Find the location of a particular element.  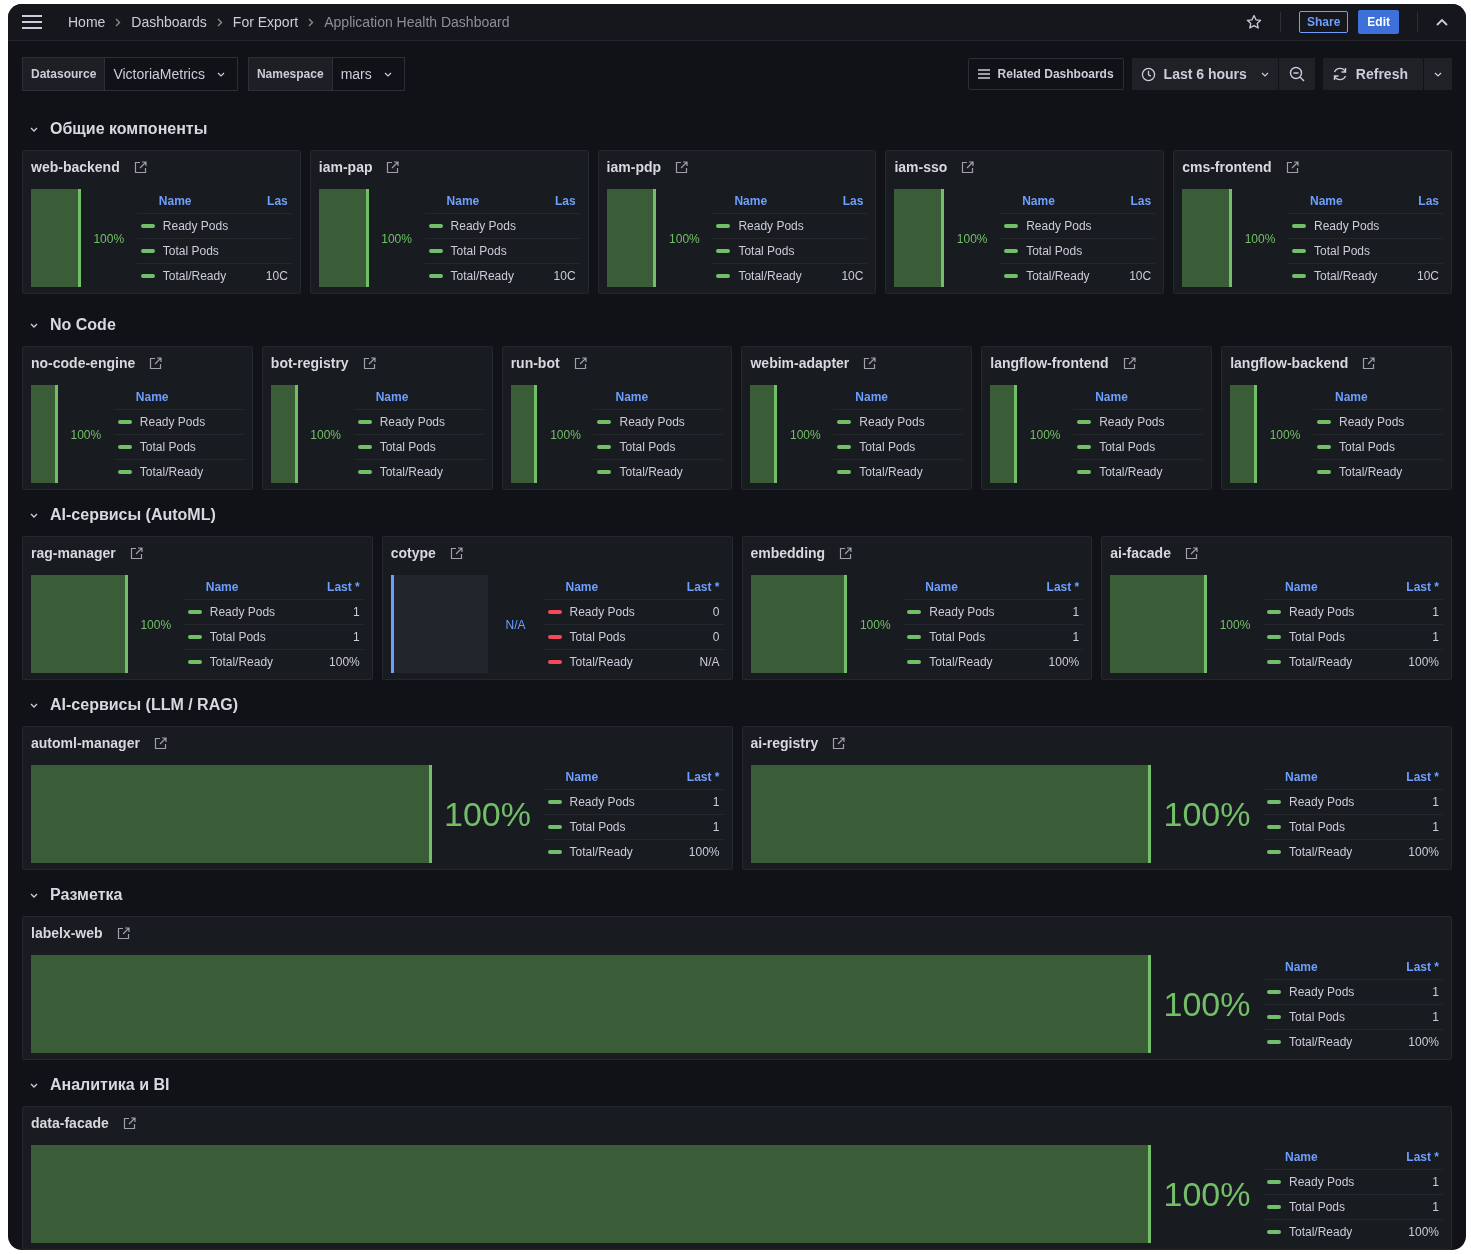

chevron-up-icon is located at coordinates (1442, 22).